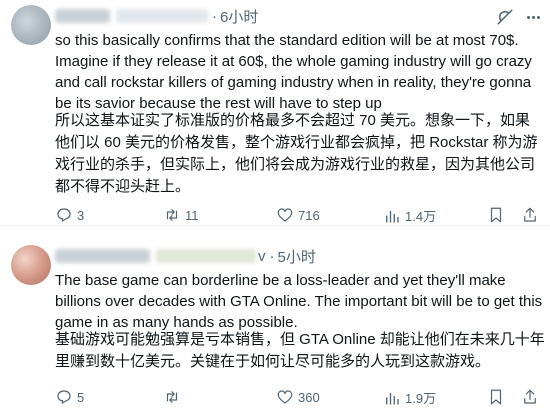  Describe the element at coordinates (262, 256) in the screenshot. I see `author-handle-tail: v` at that location.